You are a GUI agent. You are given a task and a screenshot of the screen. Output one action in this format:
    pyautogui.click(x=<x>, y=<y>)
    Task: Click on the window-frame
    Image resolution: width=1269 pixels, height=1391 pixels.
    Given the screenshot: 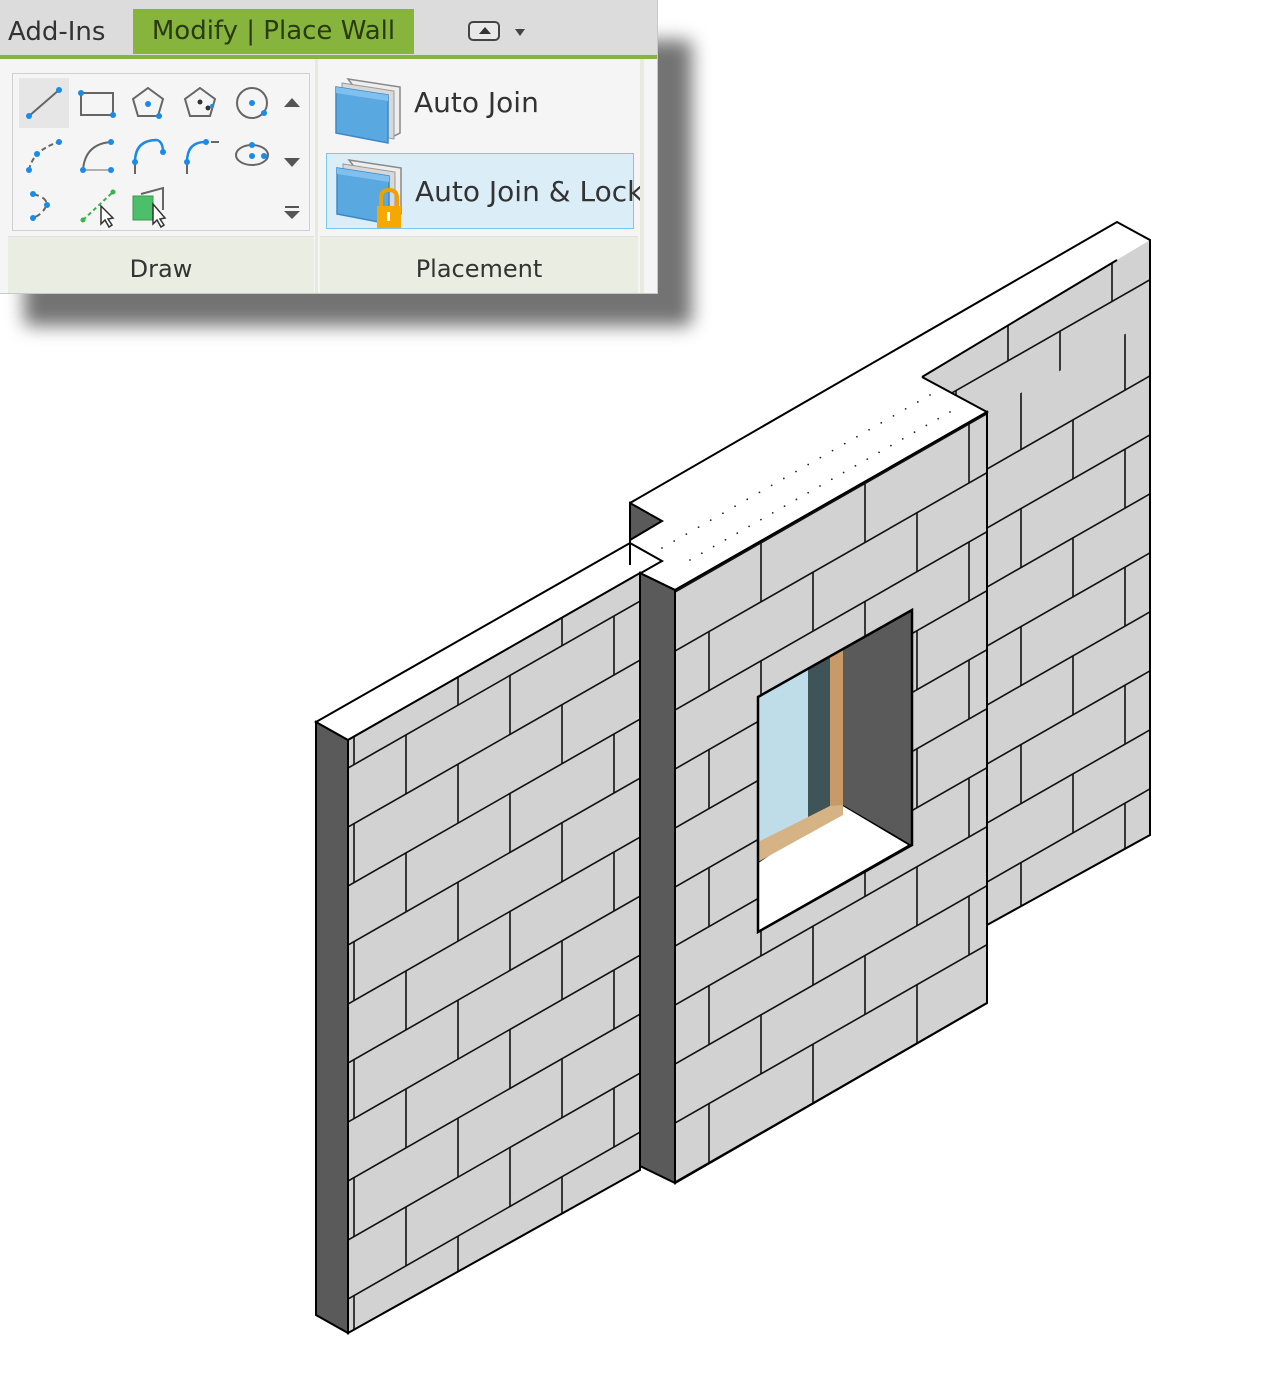 What is the action you would take?
    pyautogui.click(x=836, y=730)
    